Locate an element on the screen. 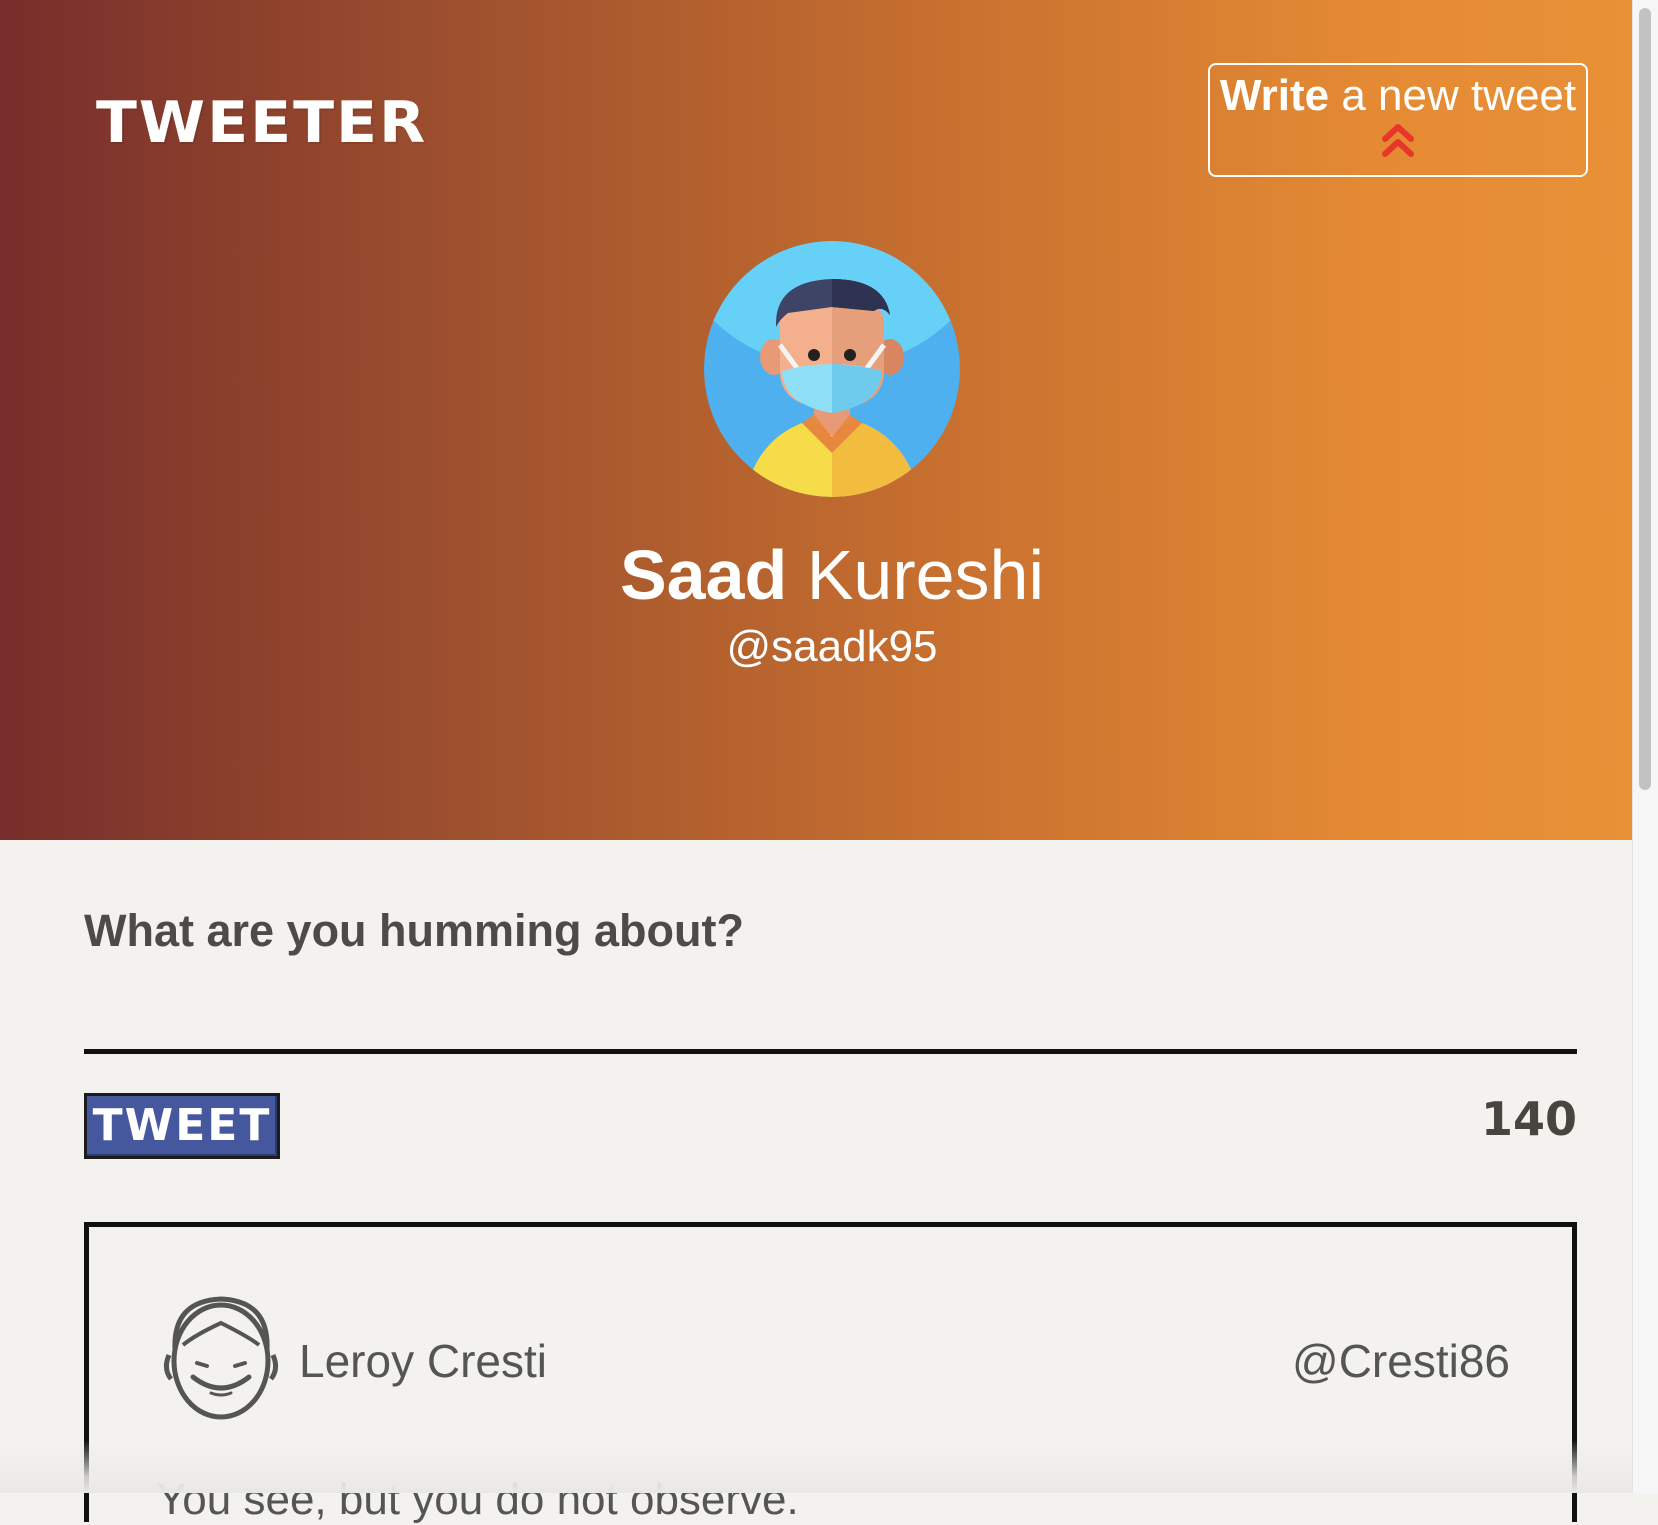 The width and height of the screenshot is (1658, 1525). double-chevron-up-icon is located at coordinates (1398, 142).